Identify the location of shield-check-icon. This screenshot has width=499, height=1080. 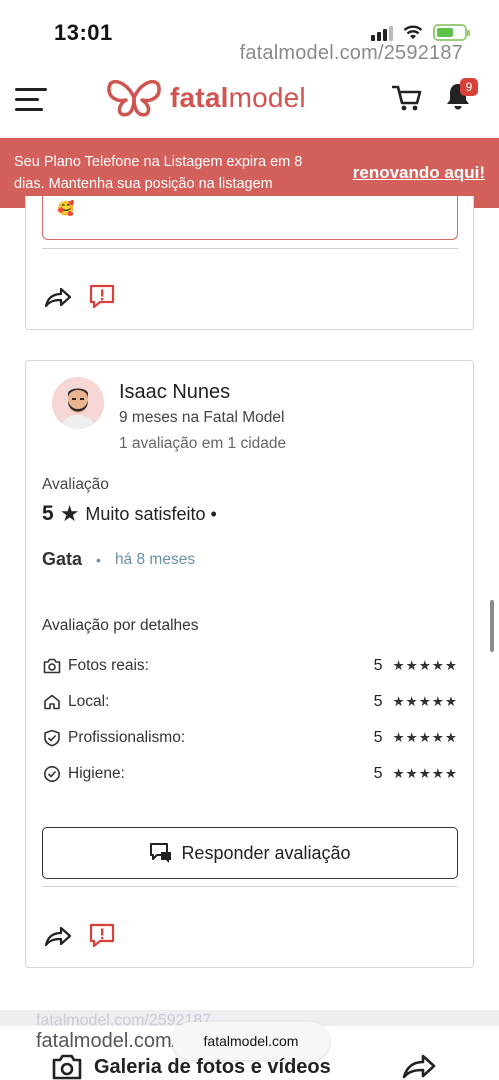
(52, 738).